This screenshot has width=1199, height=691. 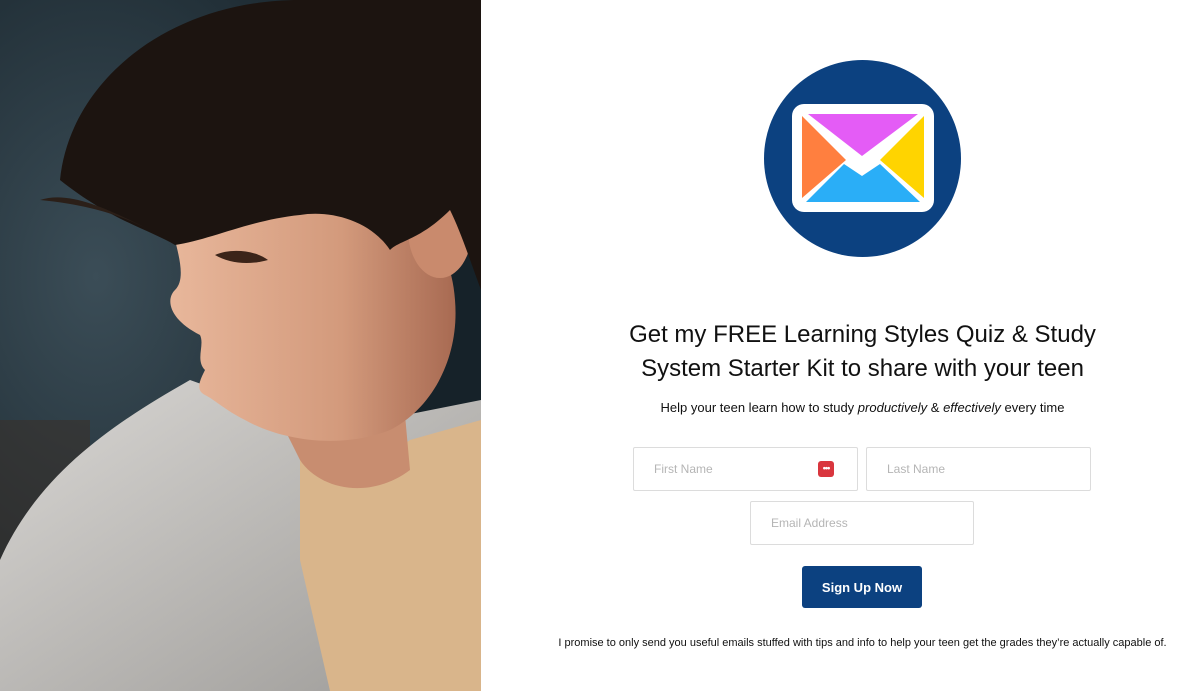 What do you see at coordinates (892, 407) in the screenshot?
I see `subheadline-emphasis-productively: productively` at bounding box center [892, 407].